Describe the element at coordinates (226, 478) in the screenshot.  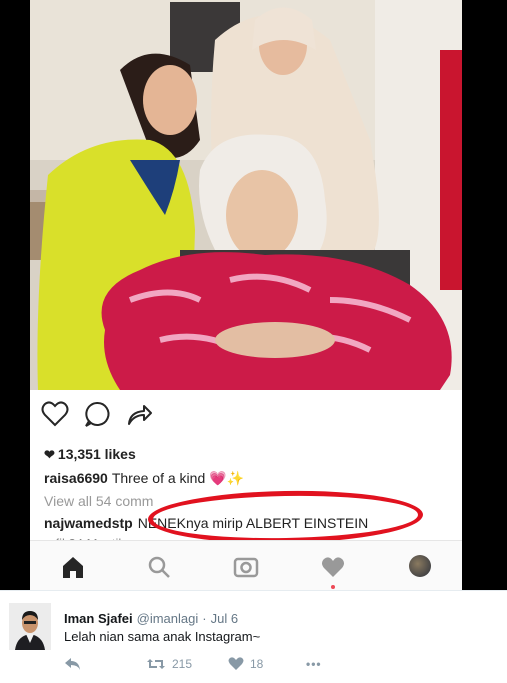
I see `caption-emoji: 💗✨` at that location.